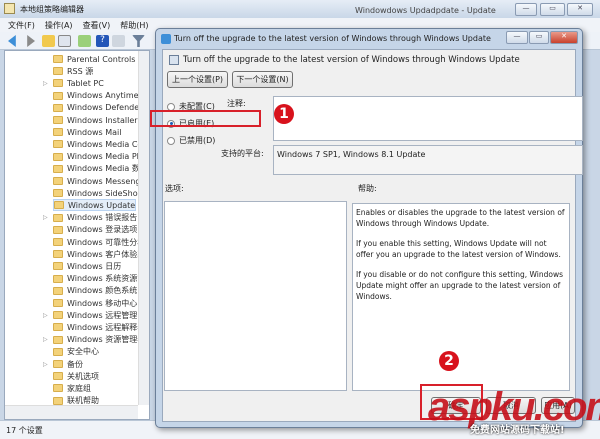 Image resolution: width=600 pixels, height=439 pixels. What do you see at coordinates (564, 37) in the screenshot?
I see `dialog-close-button: ✕` at bounding box center [564, 37].